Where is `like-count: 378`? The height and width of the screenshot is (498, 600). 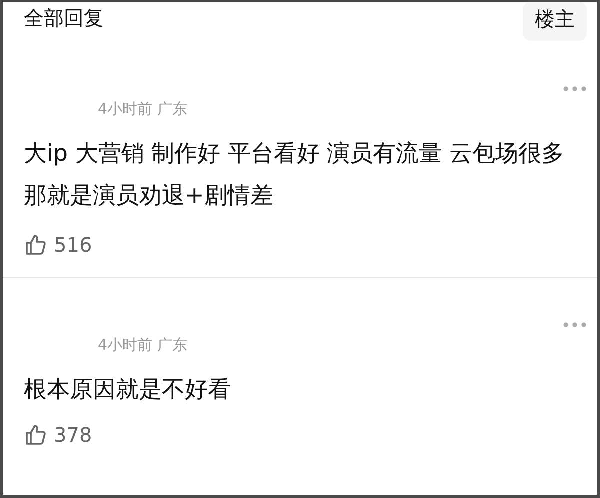
like-count: 378 is located at coordinates (73, 435).